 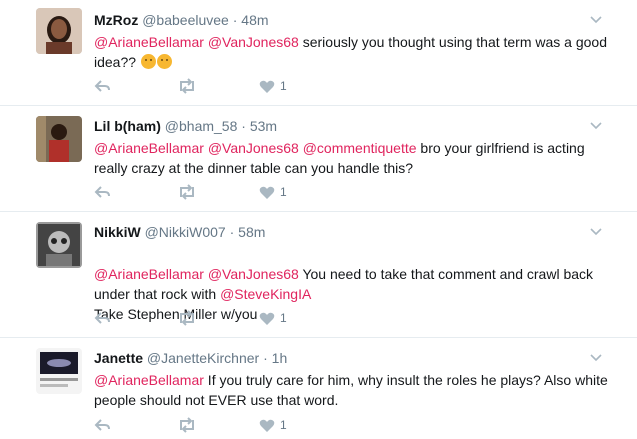 What do you see at coordinates (118, 358) in the screenshot?
I see `display-name: Janette` at bounding box center [118, 358].